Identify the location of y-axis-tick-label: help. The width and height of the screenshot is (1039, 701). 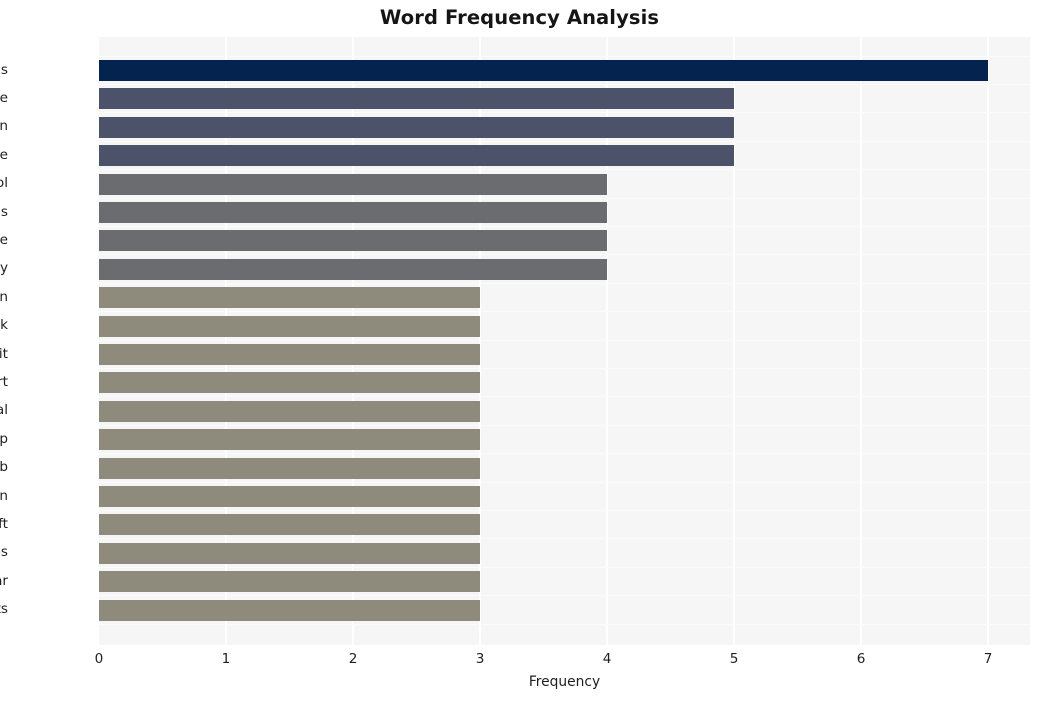
(4, 438).